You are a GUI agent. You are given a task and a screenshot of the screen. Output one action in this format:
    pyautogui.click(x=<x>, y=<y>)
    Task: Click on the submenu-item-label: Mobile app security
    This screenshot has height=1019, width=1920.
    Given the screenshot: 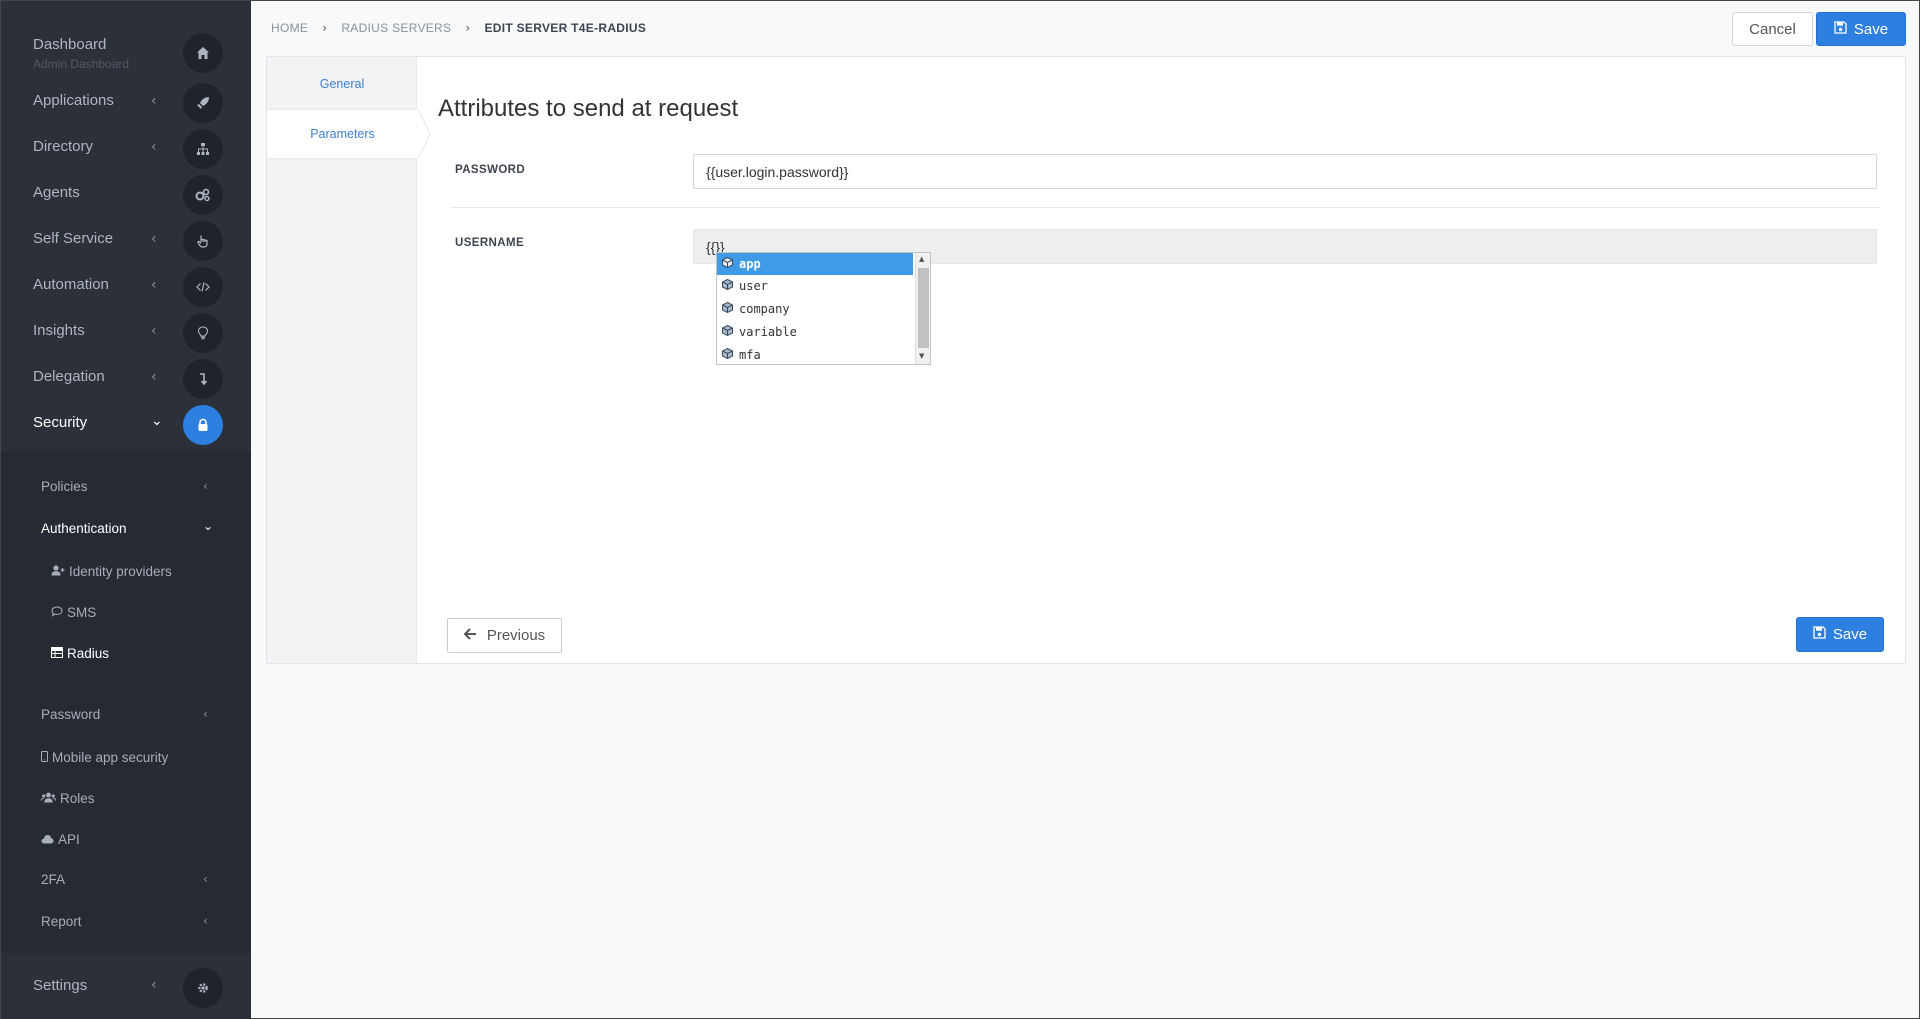 What is the action you would take?
    pyautogui.click(x=110, y=757)
    